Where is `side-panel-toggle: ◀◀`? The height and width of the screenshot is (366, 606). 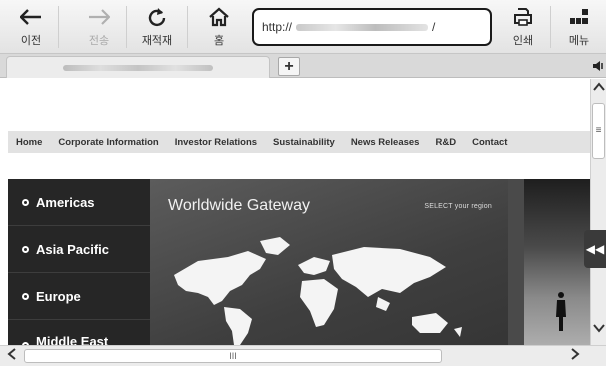
side-panel-toggle: ◀◀ is located at coordinates (595, 249).